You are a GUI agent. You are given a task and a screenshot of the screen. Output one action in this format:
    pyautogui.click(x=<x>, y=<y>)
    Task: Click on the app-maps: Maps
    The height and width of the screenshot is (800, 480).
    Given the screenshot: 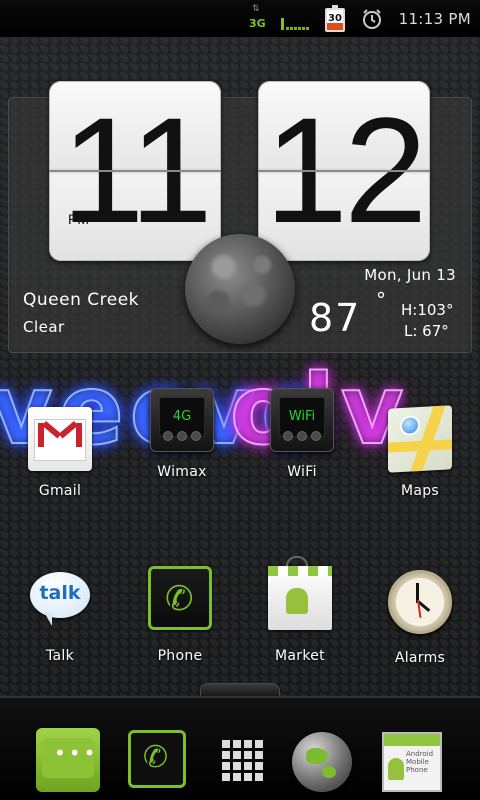 What is the action you would take?
    pyautogui.click(x=420, y=452)
    